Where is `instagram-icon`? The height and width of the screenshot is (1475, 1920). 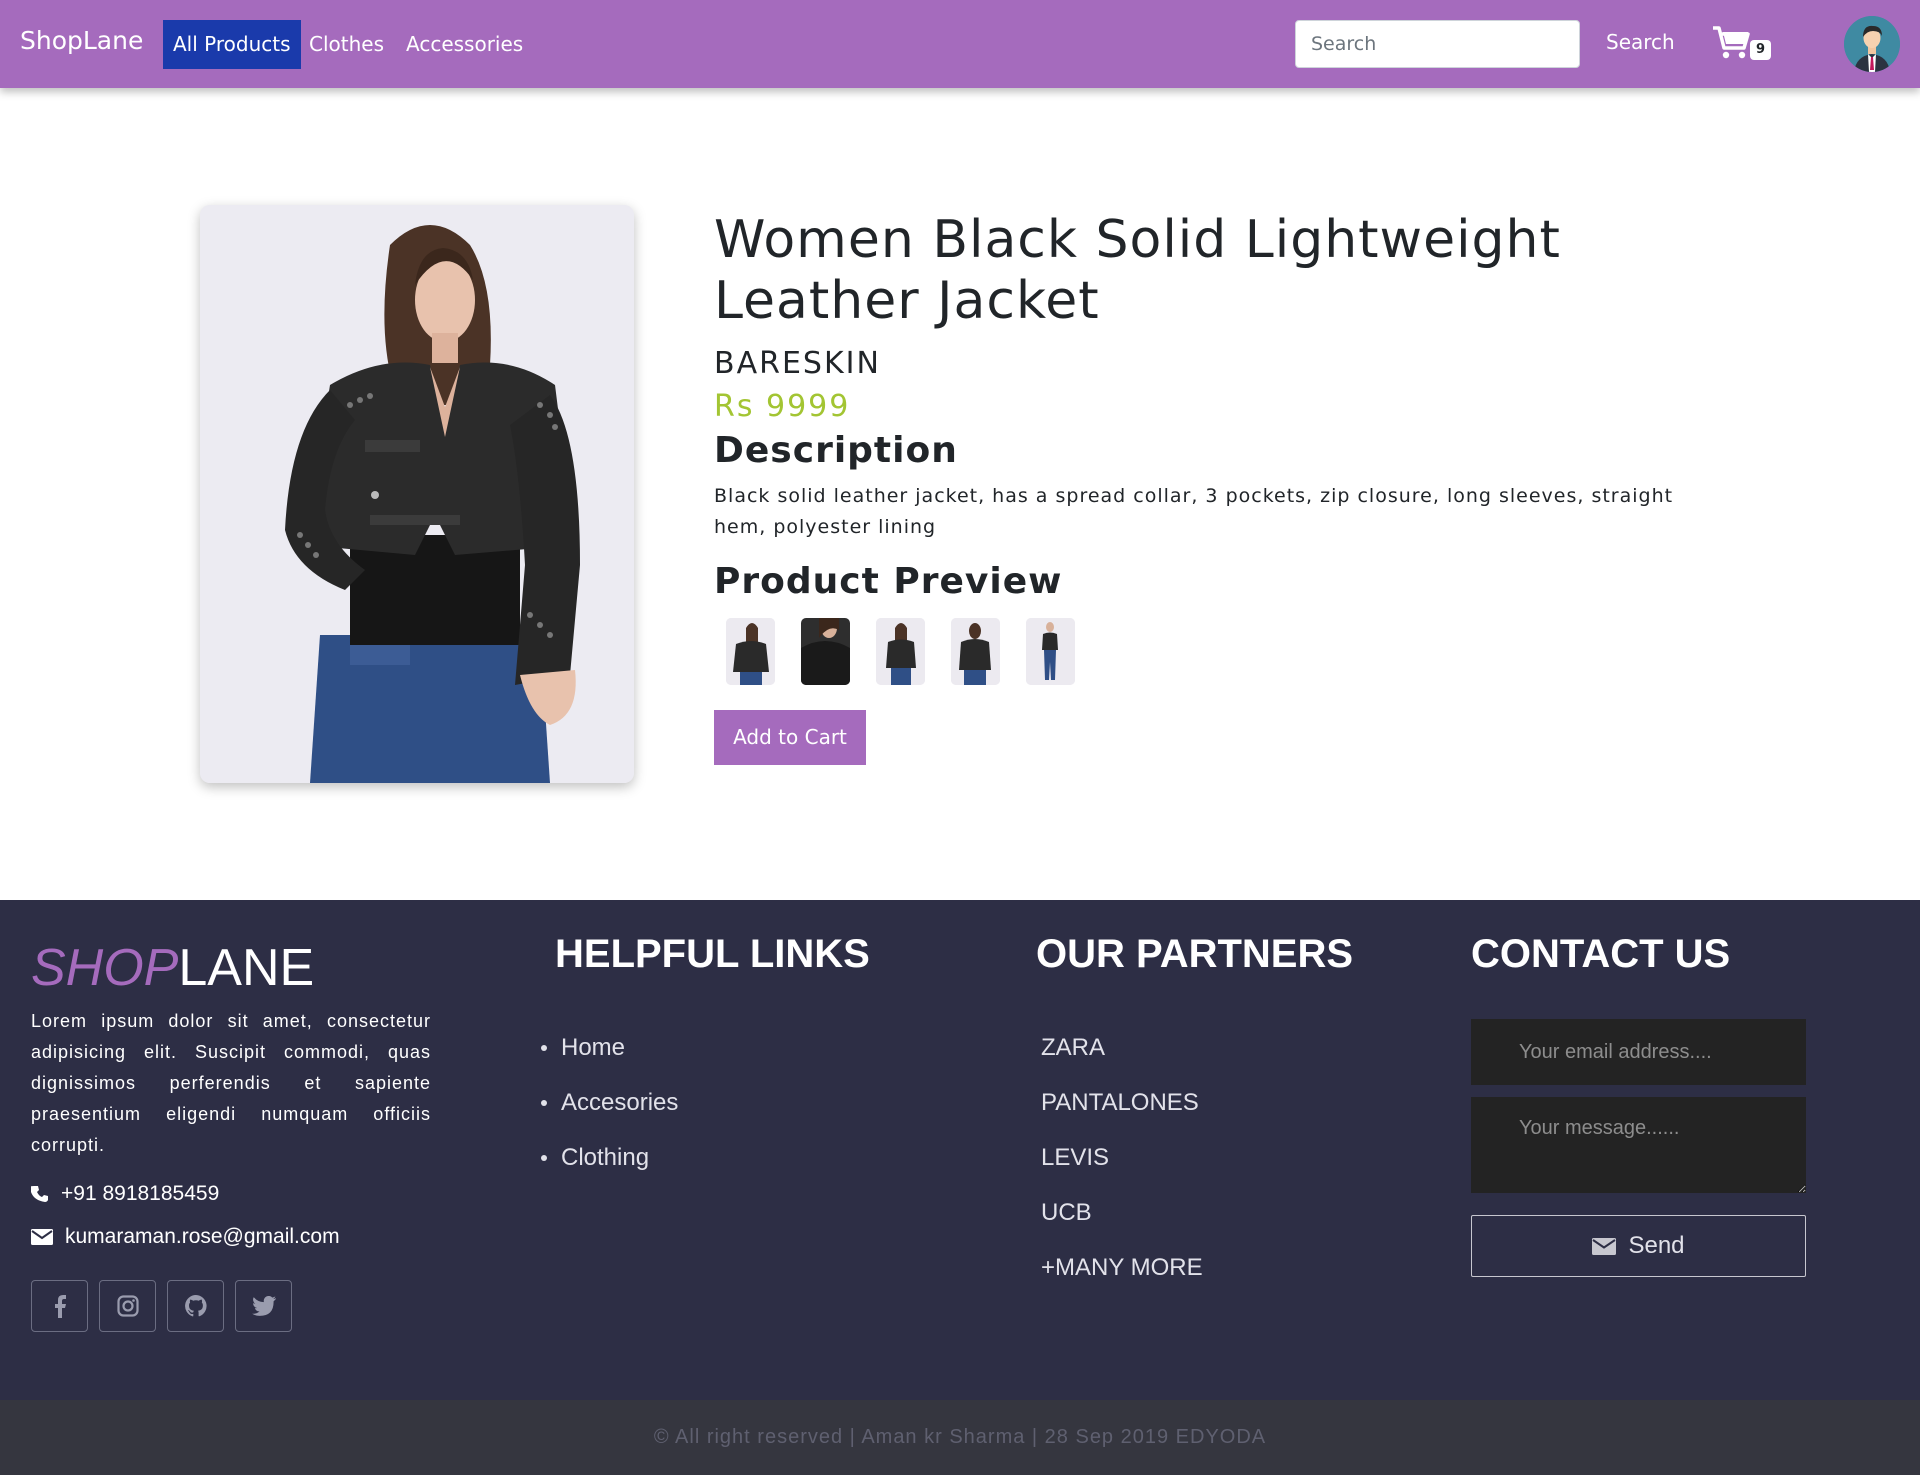
instagram-icon is located at coordinates (127, 1306).